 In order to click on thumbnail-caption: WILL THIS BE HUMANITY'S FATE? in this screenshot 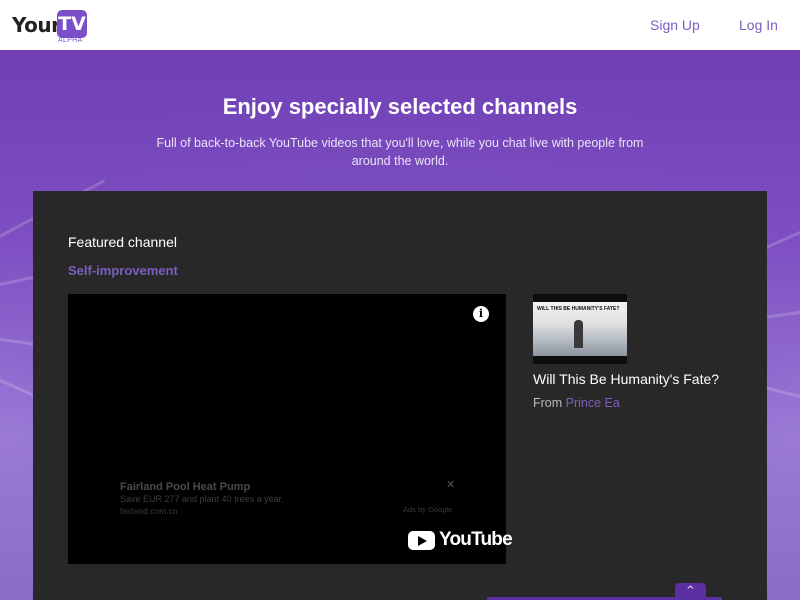, I will do `click(578, 309)`.